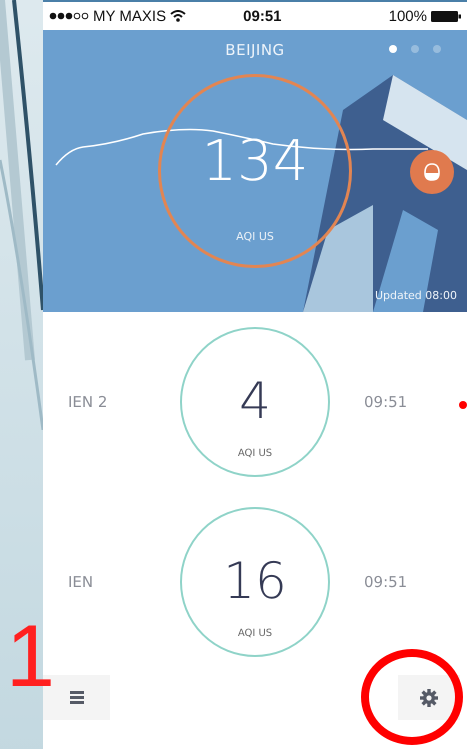 Image resolution: width=467 pixels, height=749 pixels. What do you see at coordinates (255, 581) in the screenshot?
I see `aqi-value: 16` at bounding box center [255, 581].